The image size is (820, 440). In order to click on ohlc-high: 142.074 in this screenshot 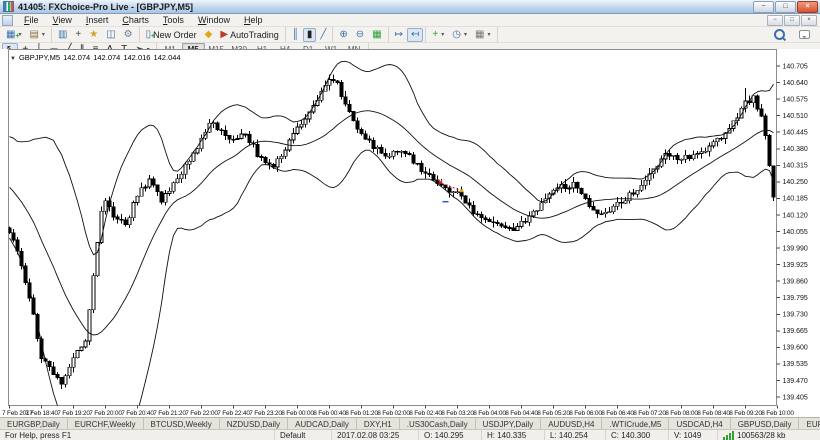, I will do `click(107, 57)`.